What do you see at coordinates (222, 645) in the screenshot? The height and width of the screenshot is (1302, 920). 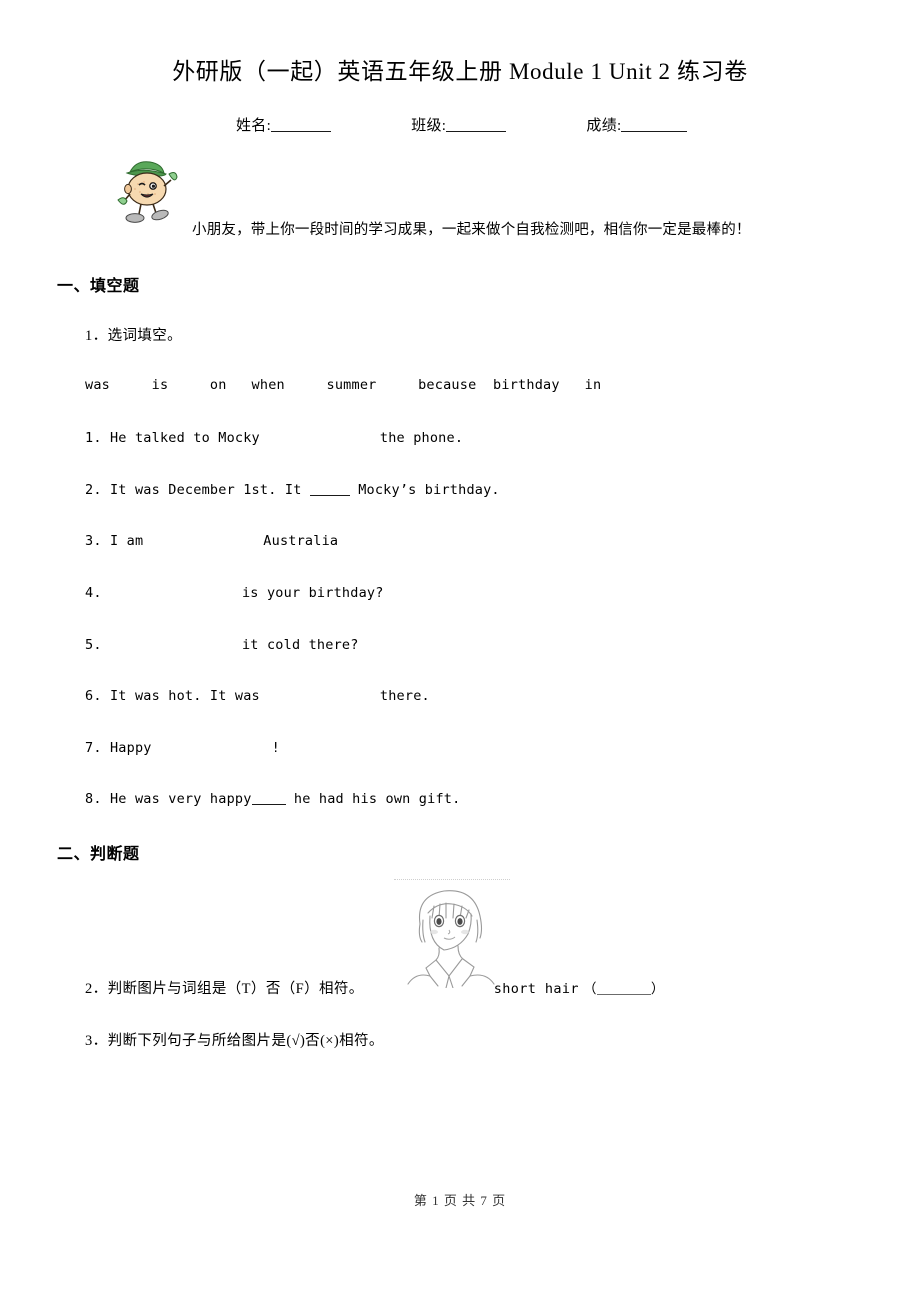 I see `question-5: 5. it cold there?` at bounding box center [222, 645].